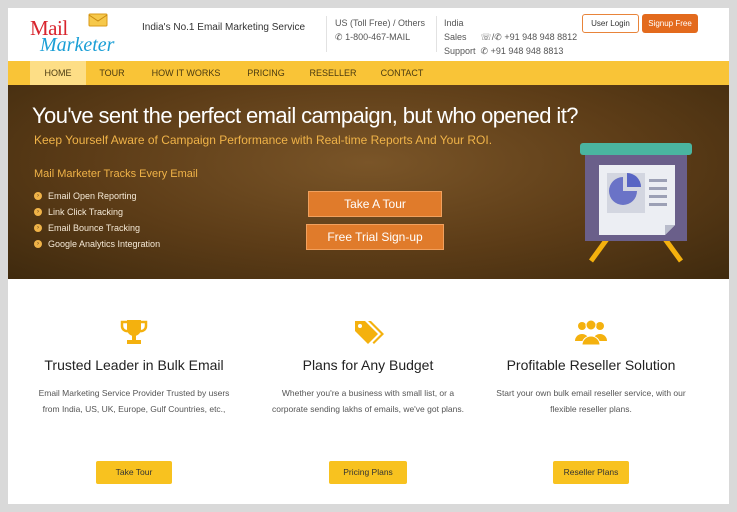 Image resolution: width=737 pixels, height=512 pixels. I want to click on nav-item-reseller: RESELLER, so click(333, 73).